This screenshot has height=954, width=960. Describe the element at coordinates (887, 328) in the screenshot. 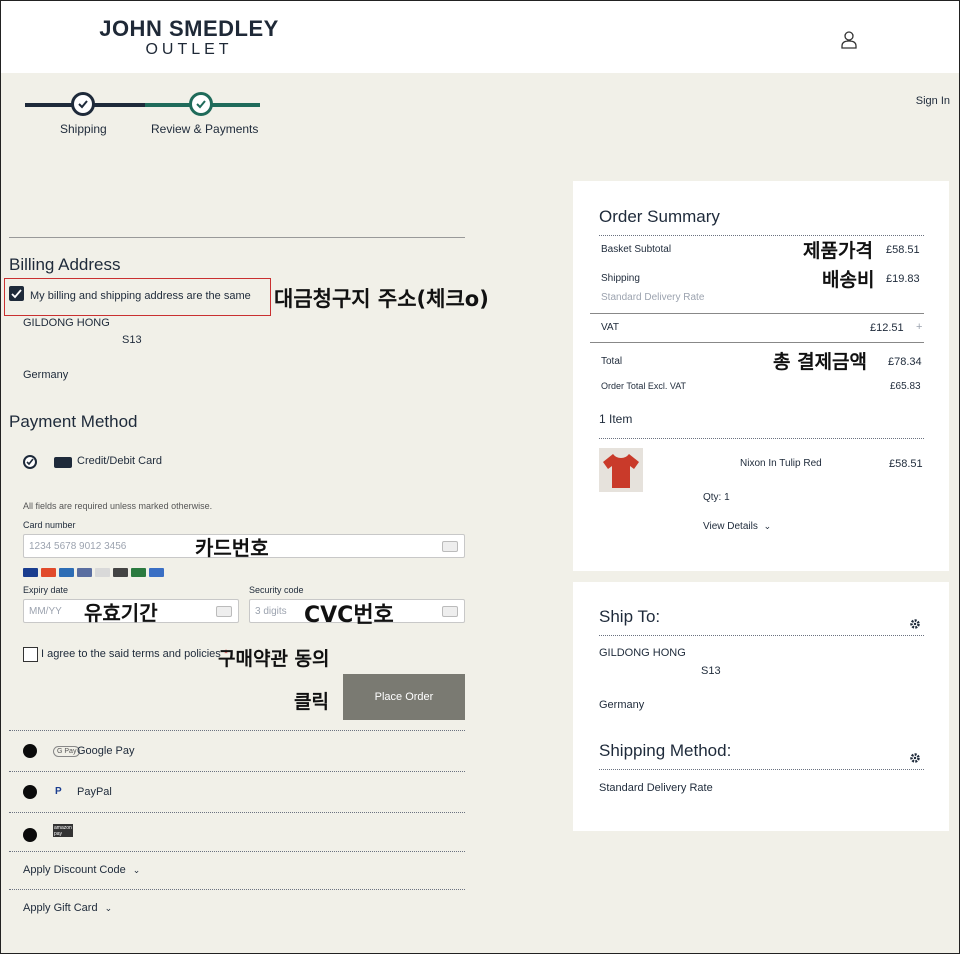

I see `vat-value: £12.51` at that location.